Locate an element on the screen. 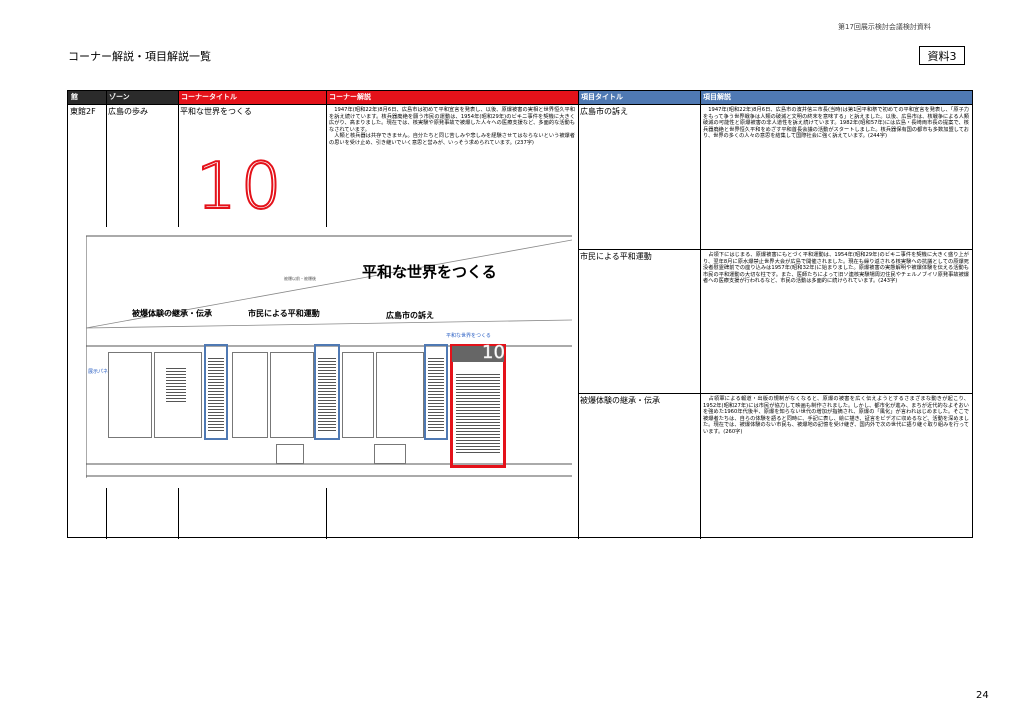  header-building: 館 is located at coordinates (87, 97).